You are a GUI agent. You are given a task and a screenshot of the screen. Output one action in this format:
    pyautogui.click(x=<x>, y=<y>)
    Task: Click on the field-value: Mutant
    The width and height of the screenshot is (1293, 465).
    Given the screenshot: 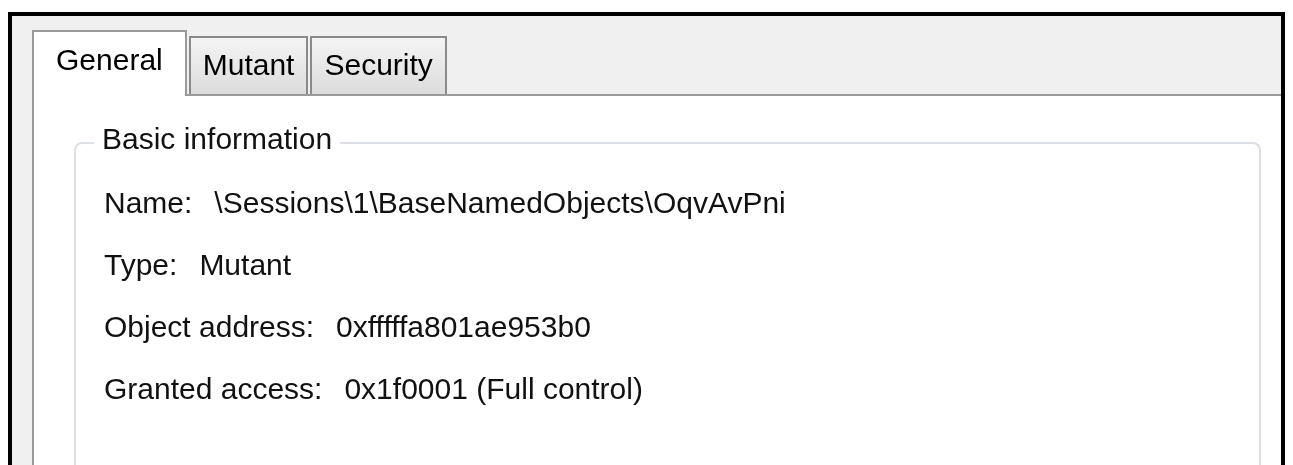 What is the action you would take?
    pyautogui.click(x=245, y=265)
    